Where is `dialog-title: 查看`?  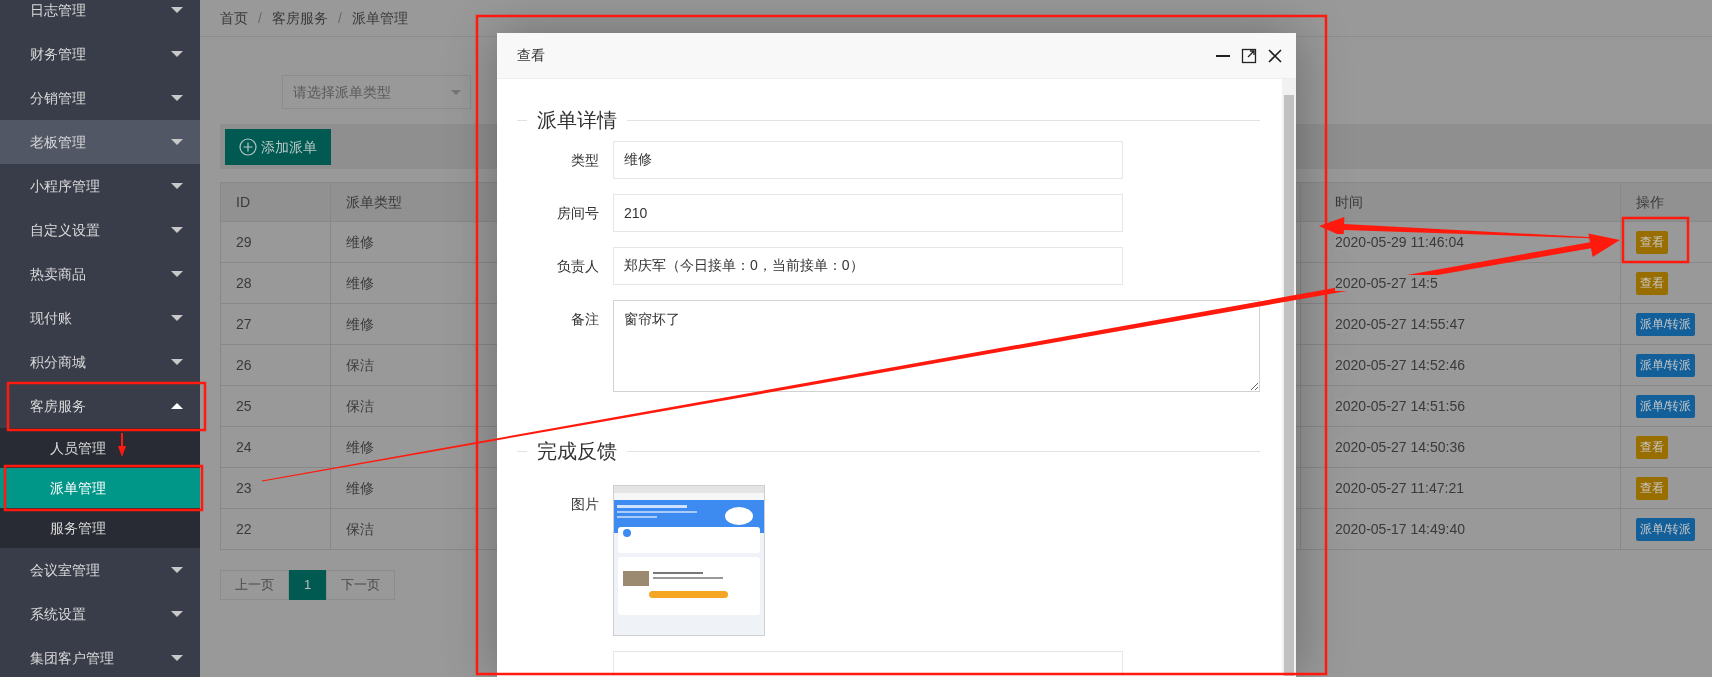 dialog-title: 查看 is located at coordinates (531, 55).